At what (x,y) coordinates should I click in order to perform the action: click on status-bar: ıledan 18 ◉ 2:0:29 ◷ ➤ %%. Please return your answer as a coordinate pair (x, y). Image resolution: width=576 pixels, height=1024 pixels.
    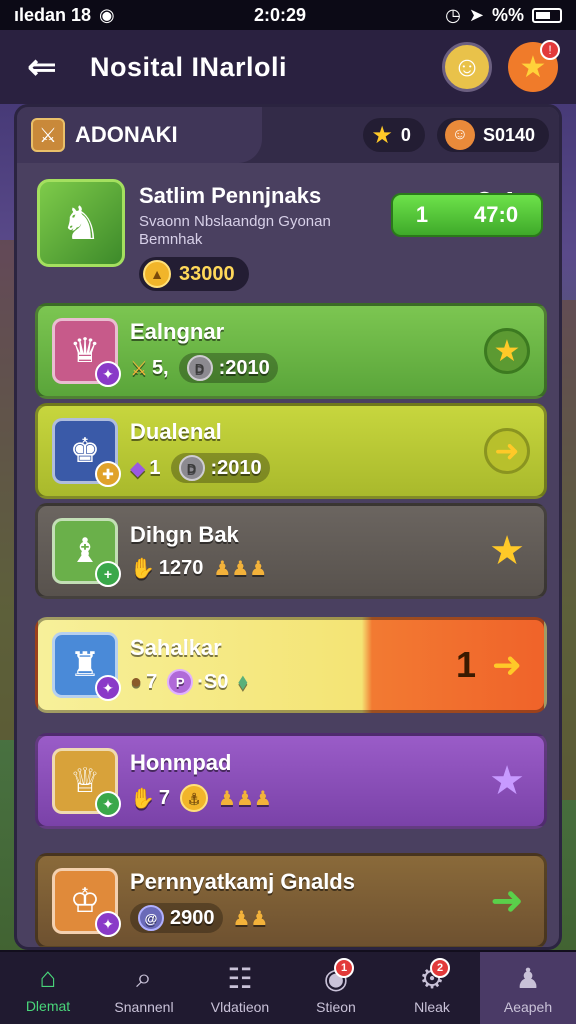
    Looking at the image, I should click on (288, 15).